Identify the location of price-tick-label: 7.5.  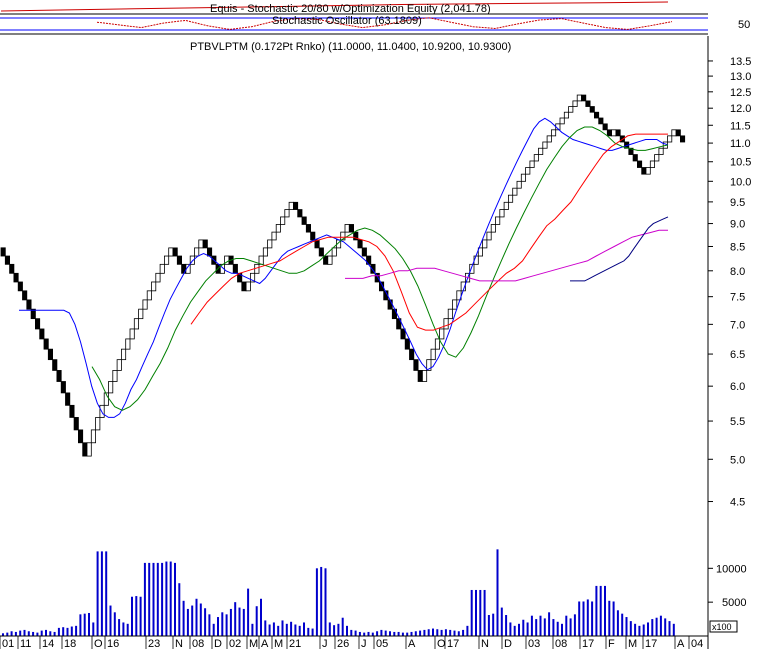
(737, 298).